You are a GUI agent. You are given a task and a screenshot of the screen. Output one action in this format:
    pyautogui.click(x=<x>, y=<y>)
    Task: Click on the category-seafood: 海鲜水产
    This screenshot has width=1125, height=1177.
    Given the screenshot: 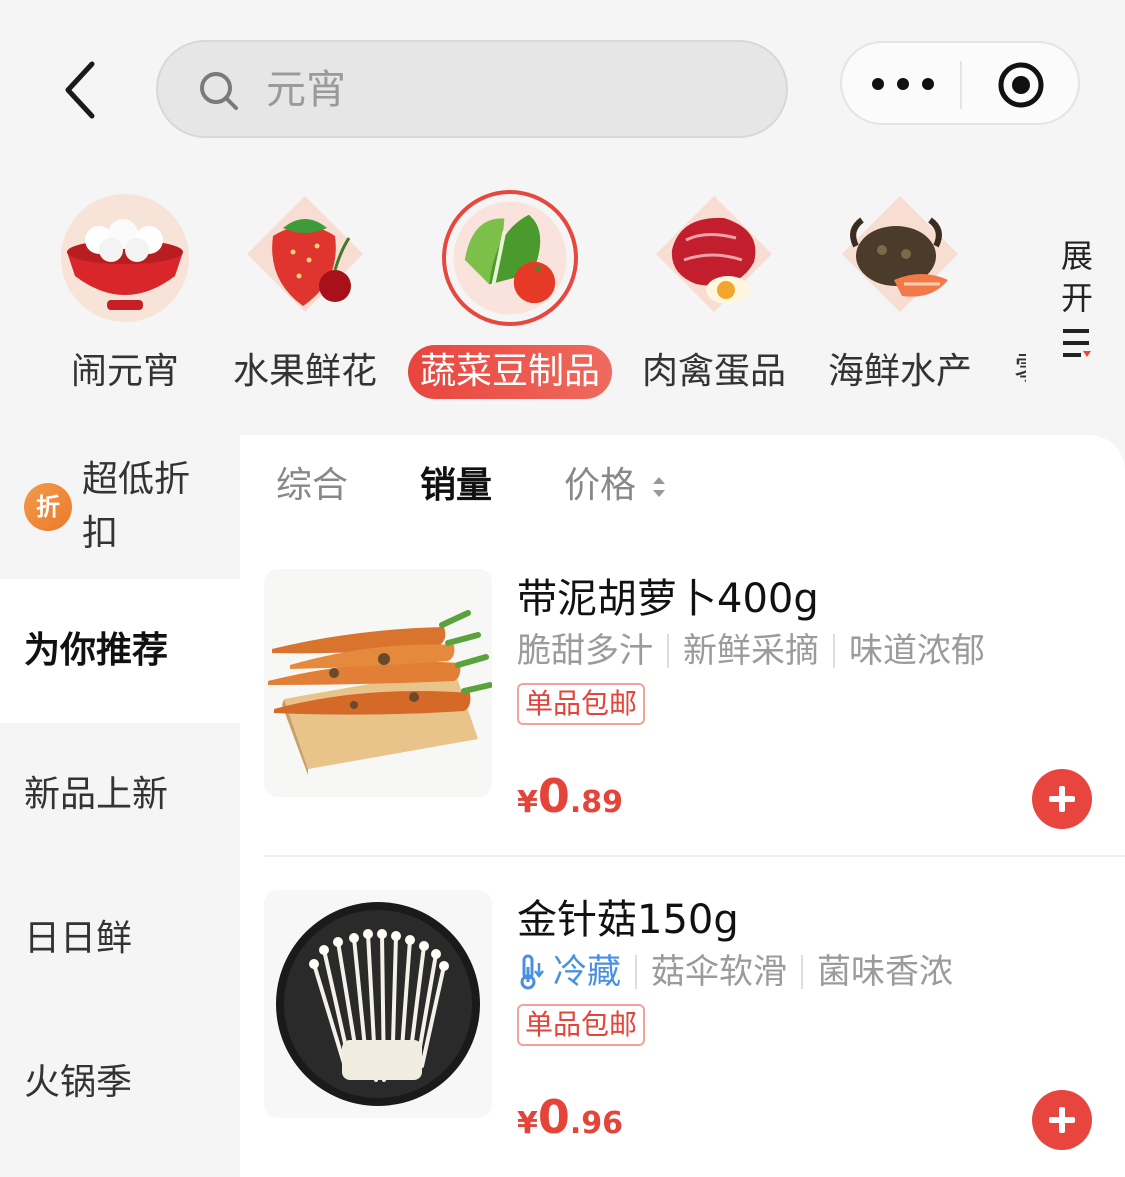 What is the action you would take?
    pyautogui.click(x=900, y=295)
    